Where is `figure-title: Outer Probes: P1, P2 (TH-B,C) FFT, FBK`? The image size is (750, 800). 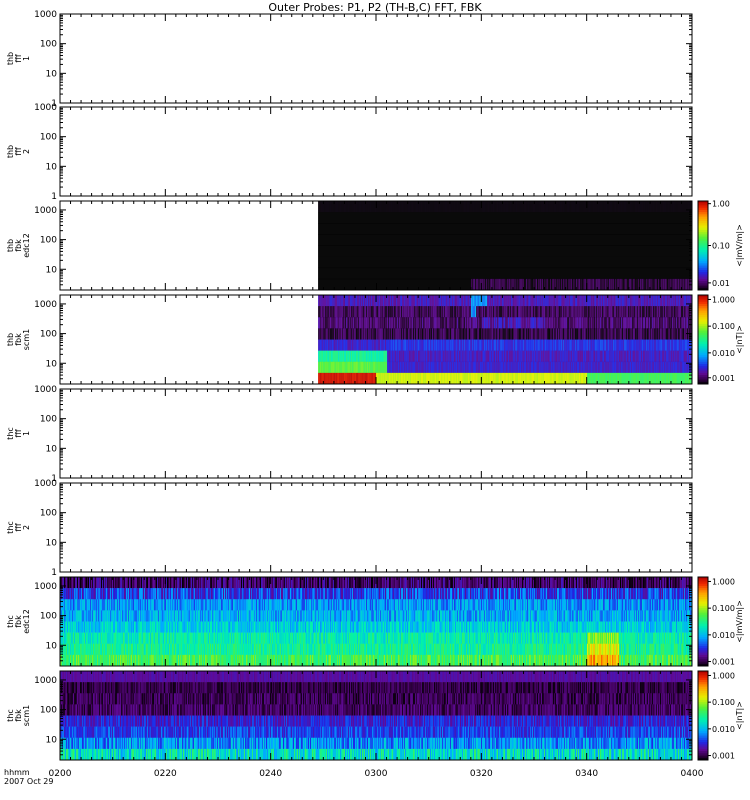 figure-title: Outer Probes: P1, P2 (TH-B,C) FFT, FBK is located at coordinates (375, 7).